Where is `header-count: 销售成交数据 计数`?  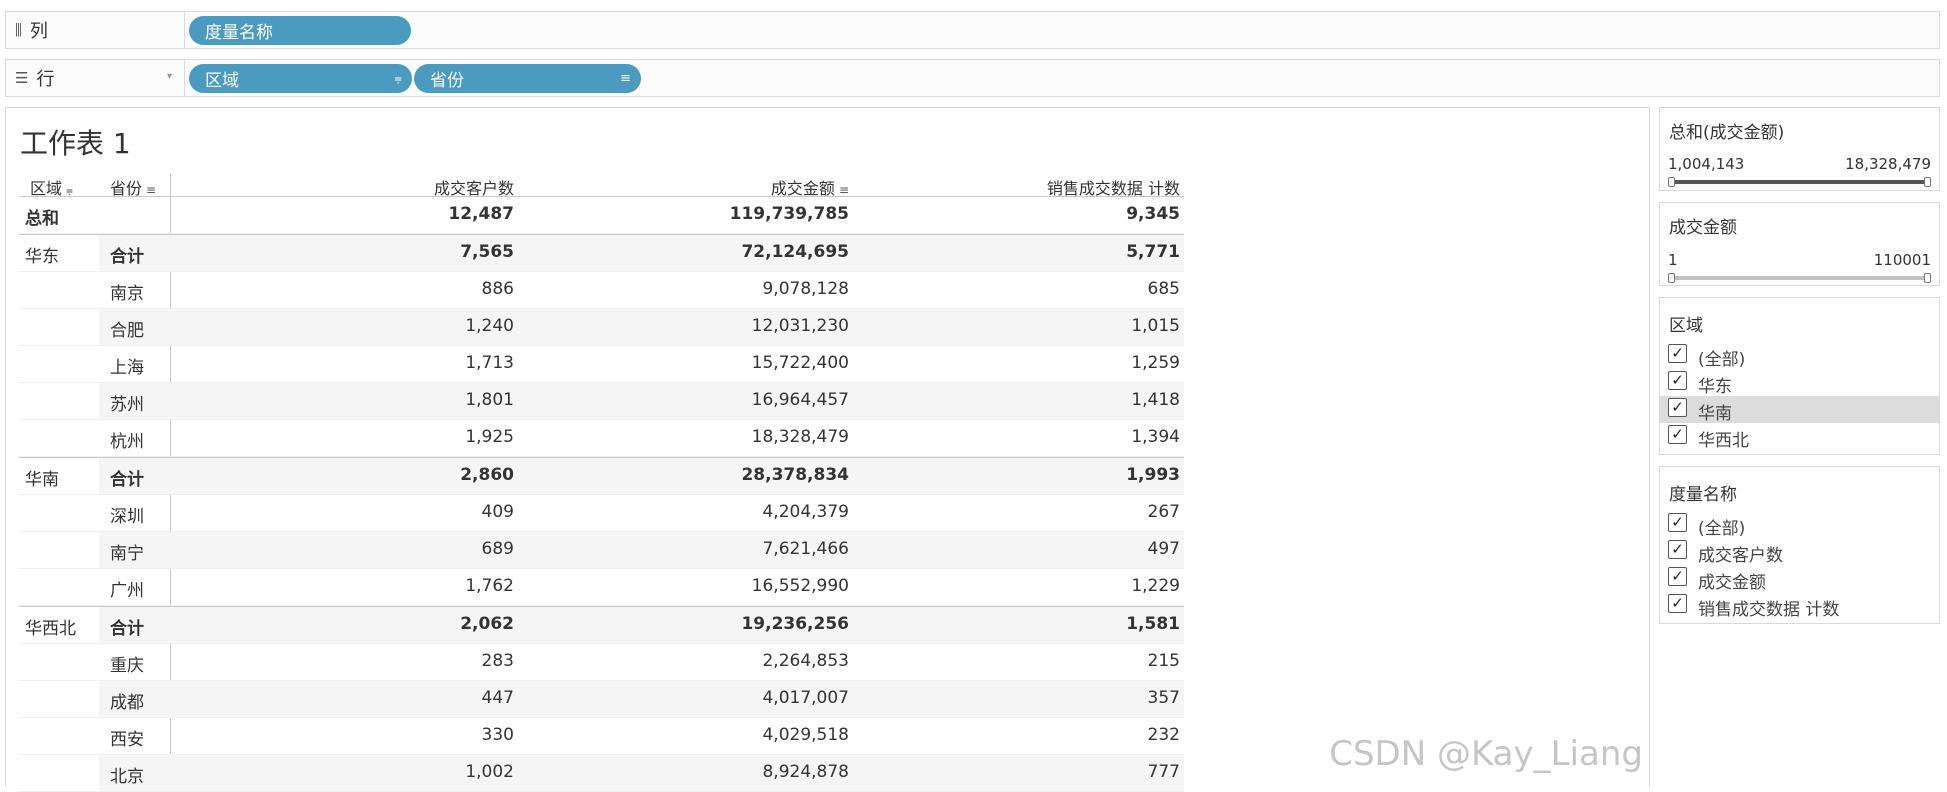
header-count: 销售成交数据 计数 is located at coordinates (1113, 187).